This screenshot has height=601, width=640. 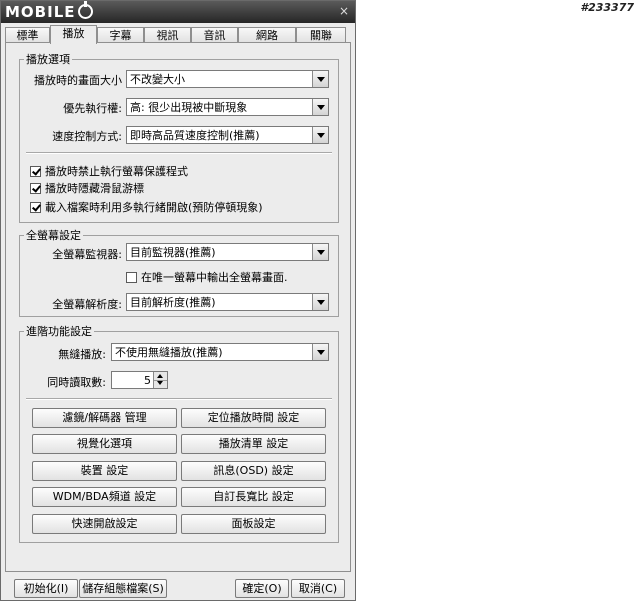 I want to click on reset-button: 初始化(I), so click(x=46, y=588).